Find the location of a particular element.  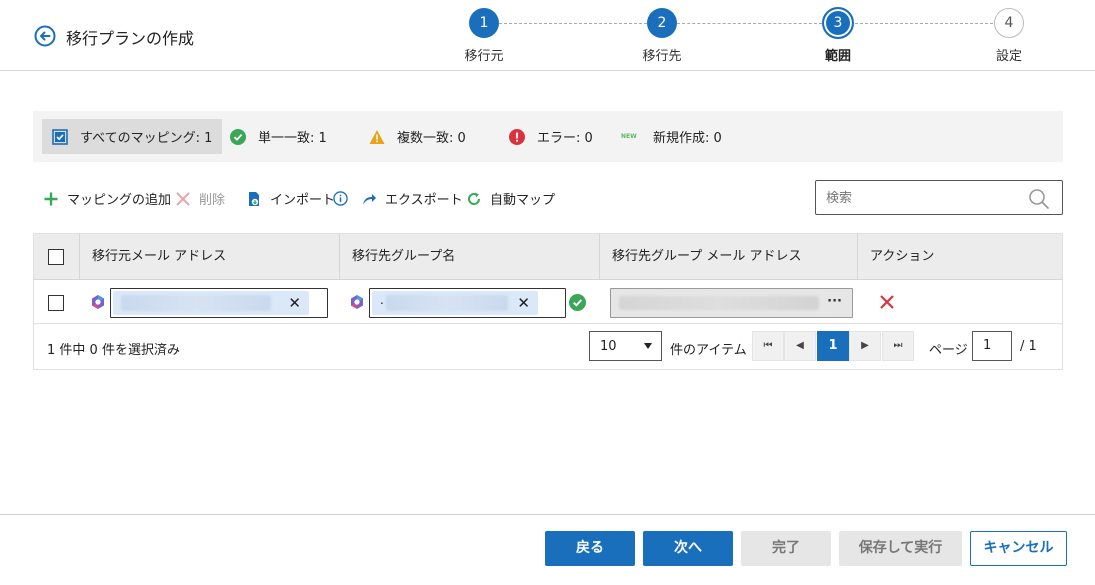

step-number: 1 is located at coordinates (484, 23).